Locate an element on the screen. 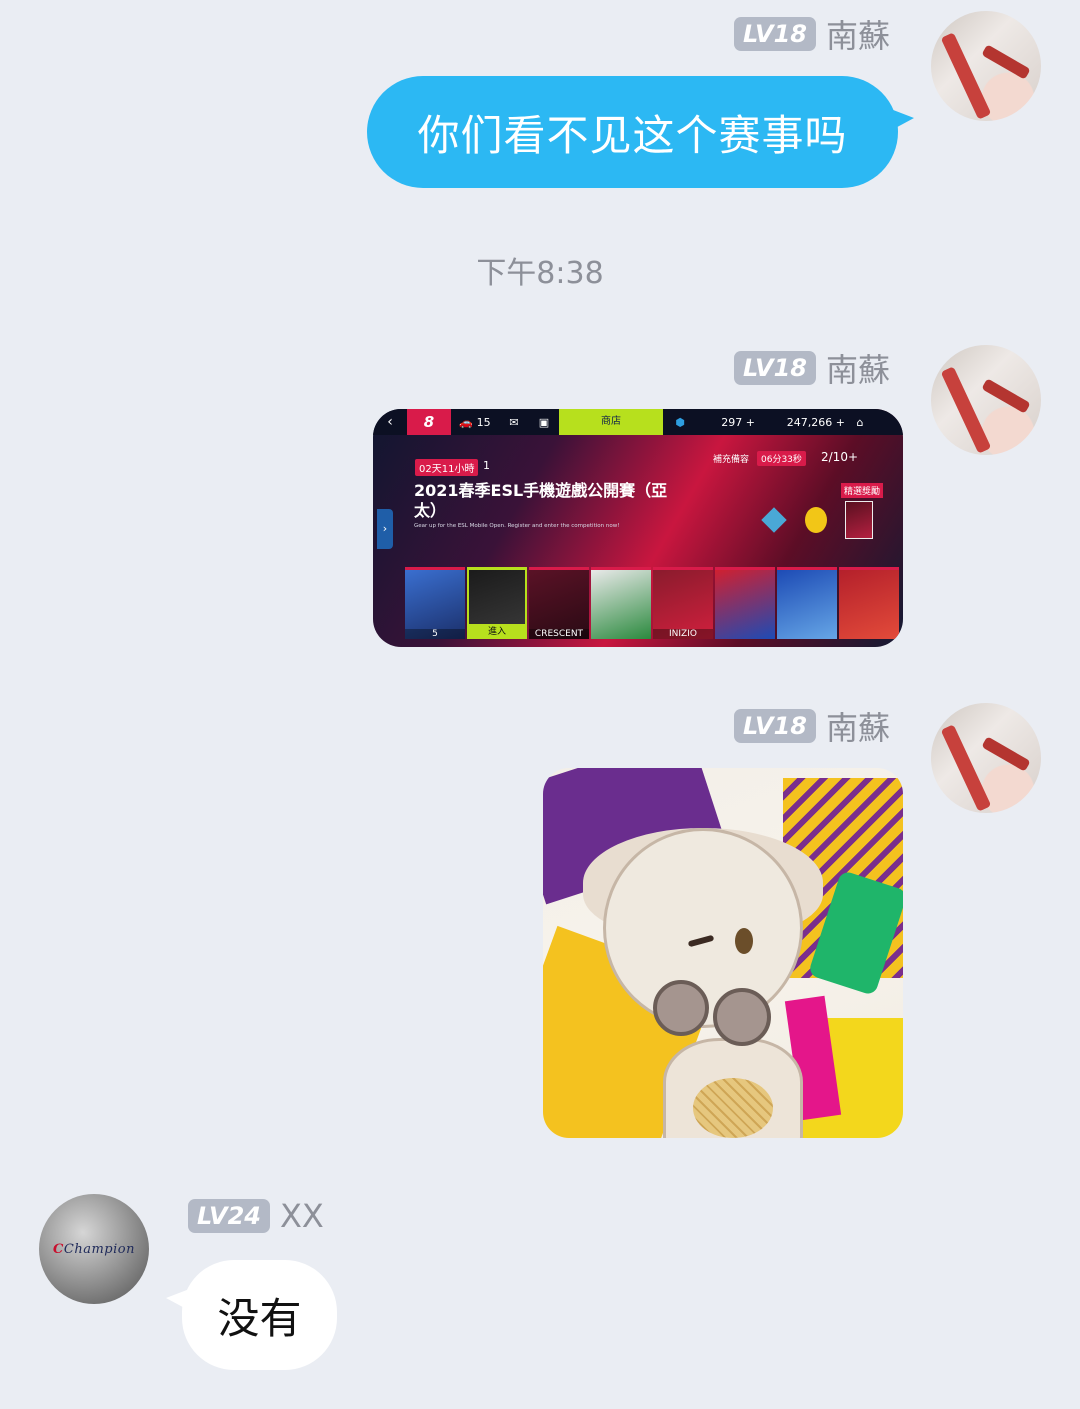  event-card-label: INIZIO is located at coordinates (683, 634).